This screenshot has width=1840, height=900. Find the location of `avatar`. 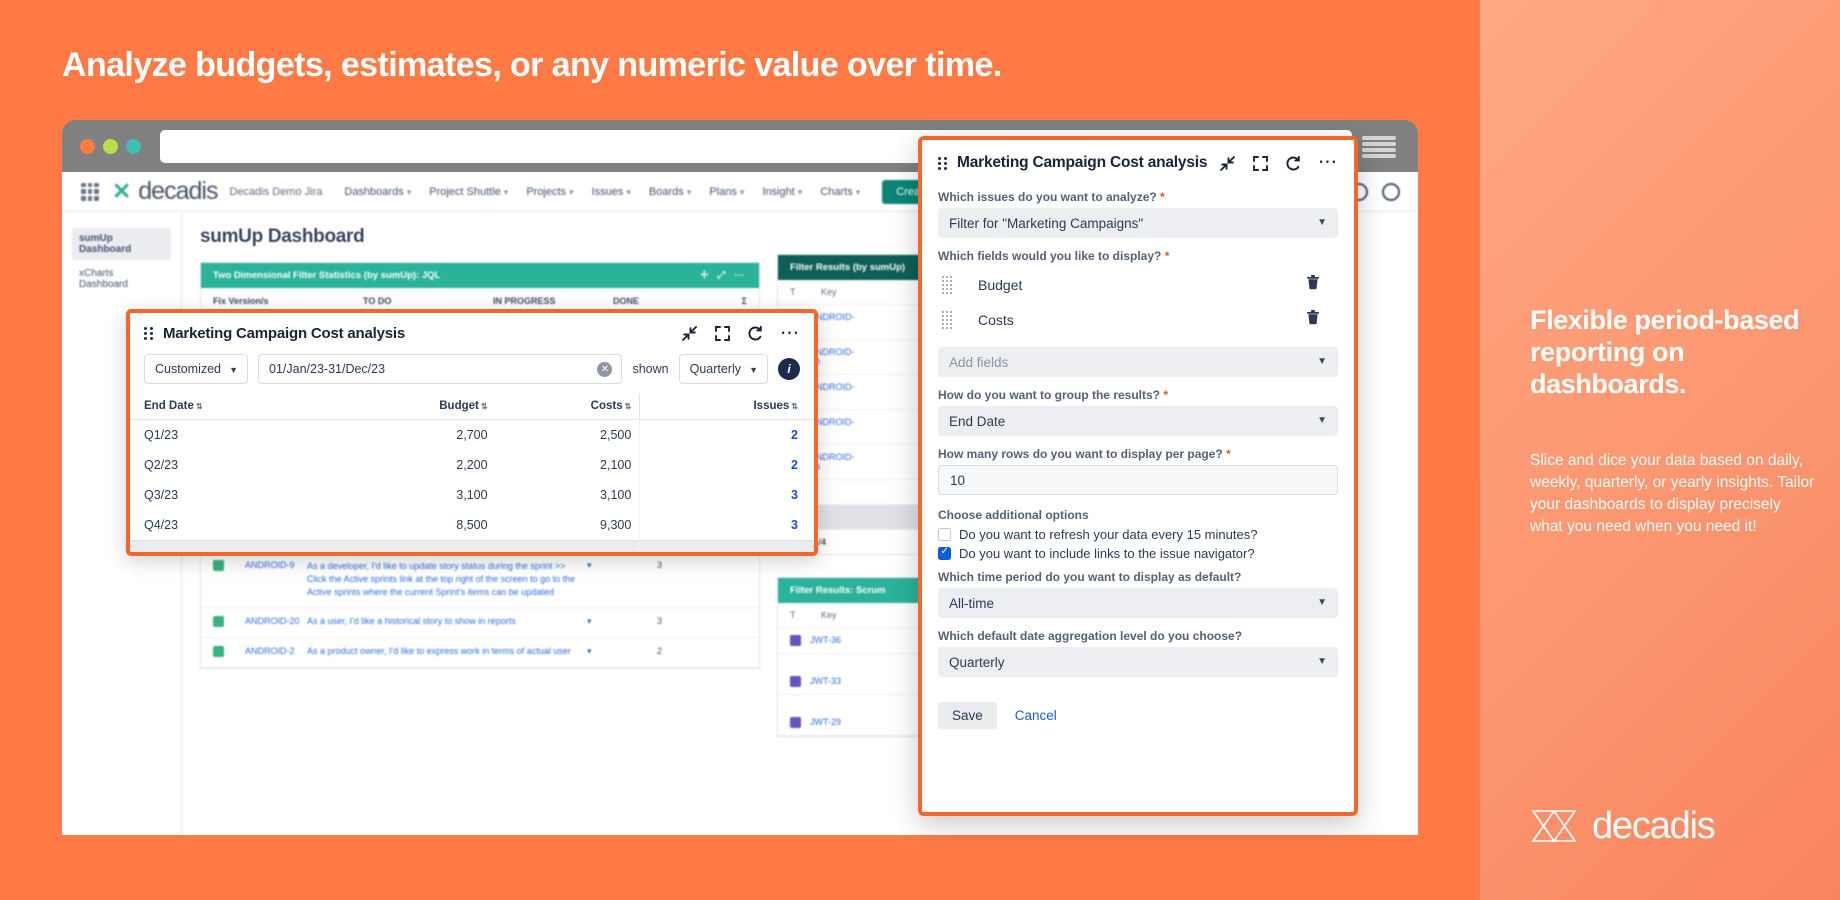

avatar is located at coordinates (1391, 191).